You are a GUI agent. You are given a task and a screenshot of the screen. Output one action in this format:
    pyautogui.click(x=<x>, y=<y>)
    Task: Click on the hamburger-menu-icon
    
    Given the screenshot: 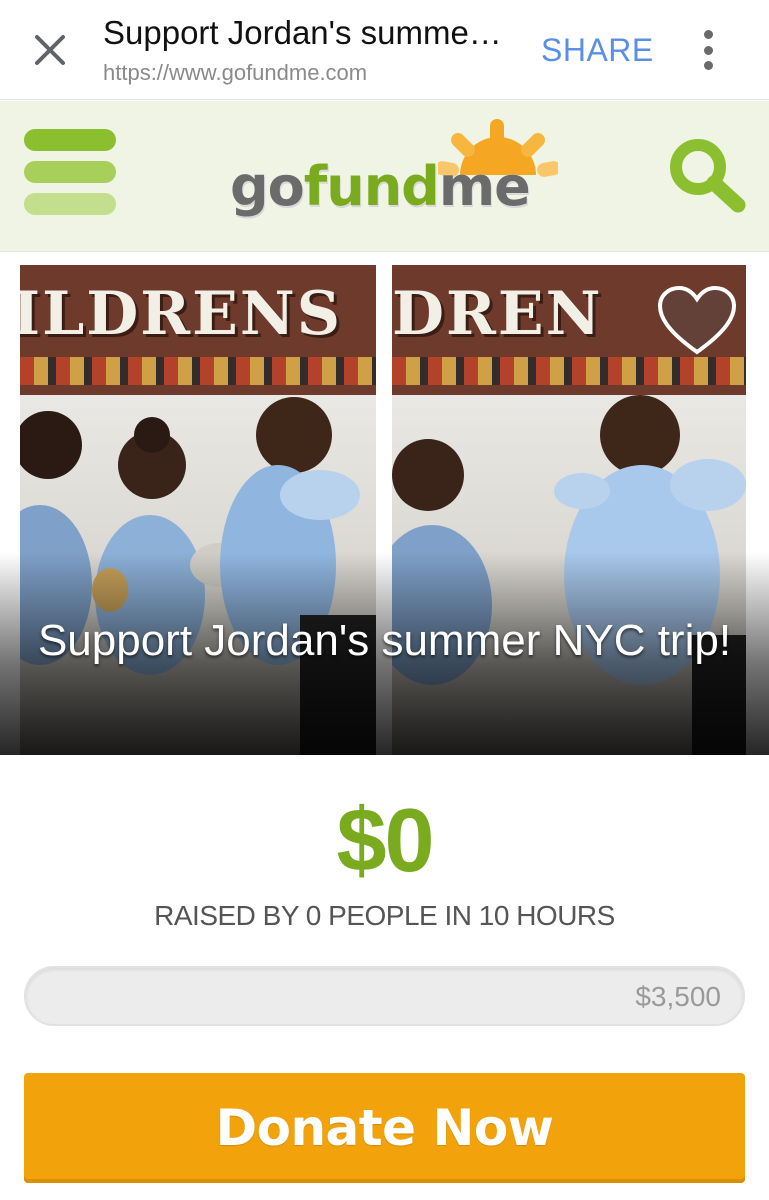 What is the action you would take?
    pyautogui.click(x=70, y=172)
    